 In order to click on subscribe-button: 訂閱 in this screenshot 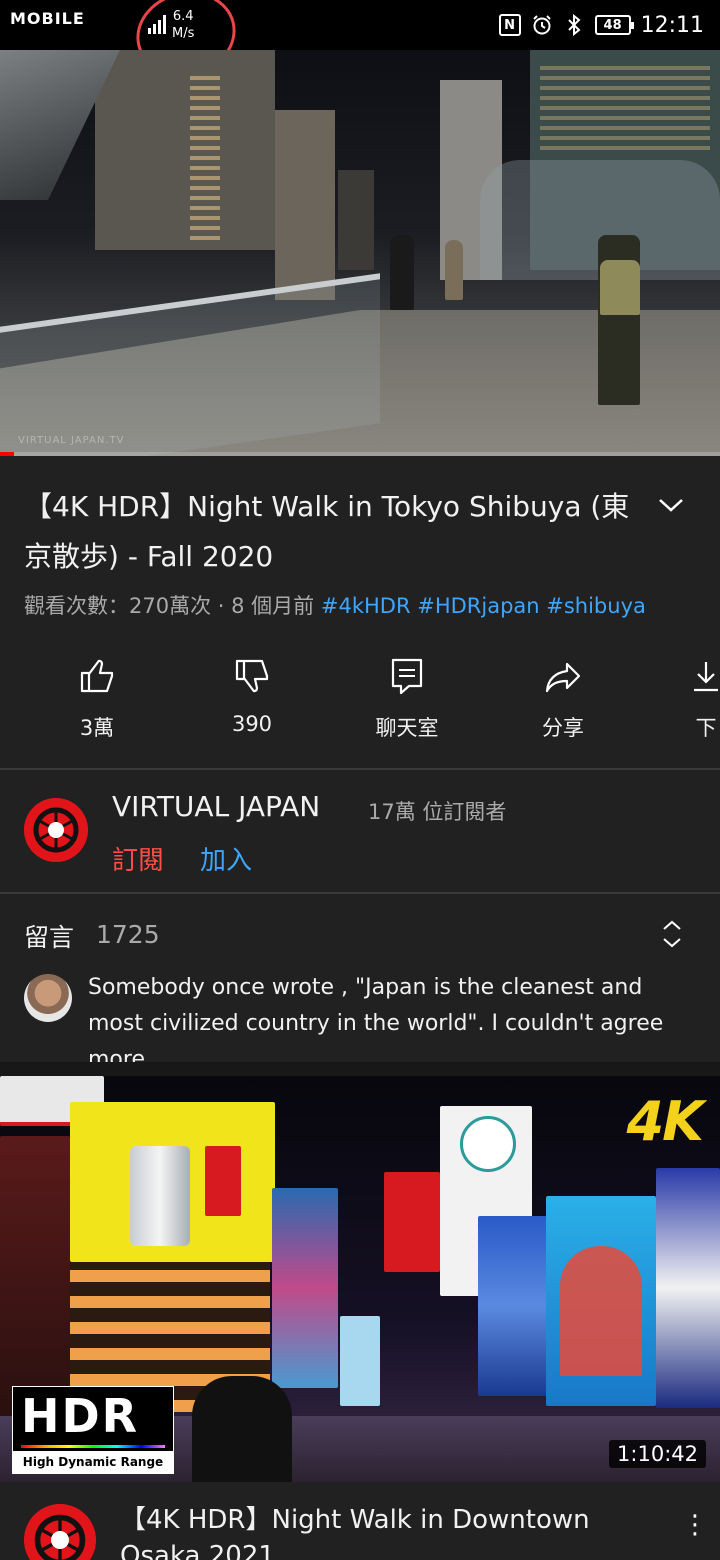, I will do `click(138, 858)`.